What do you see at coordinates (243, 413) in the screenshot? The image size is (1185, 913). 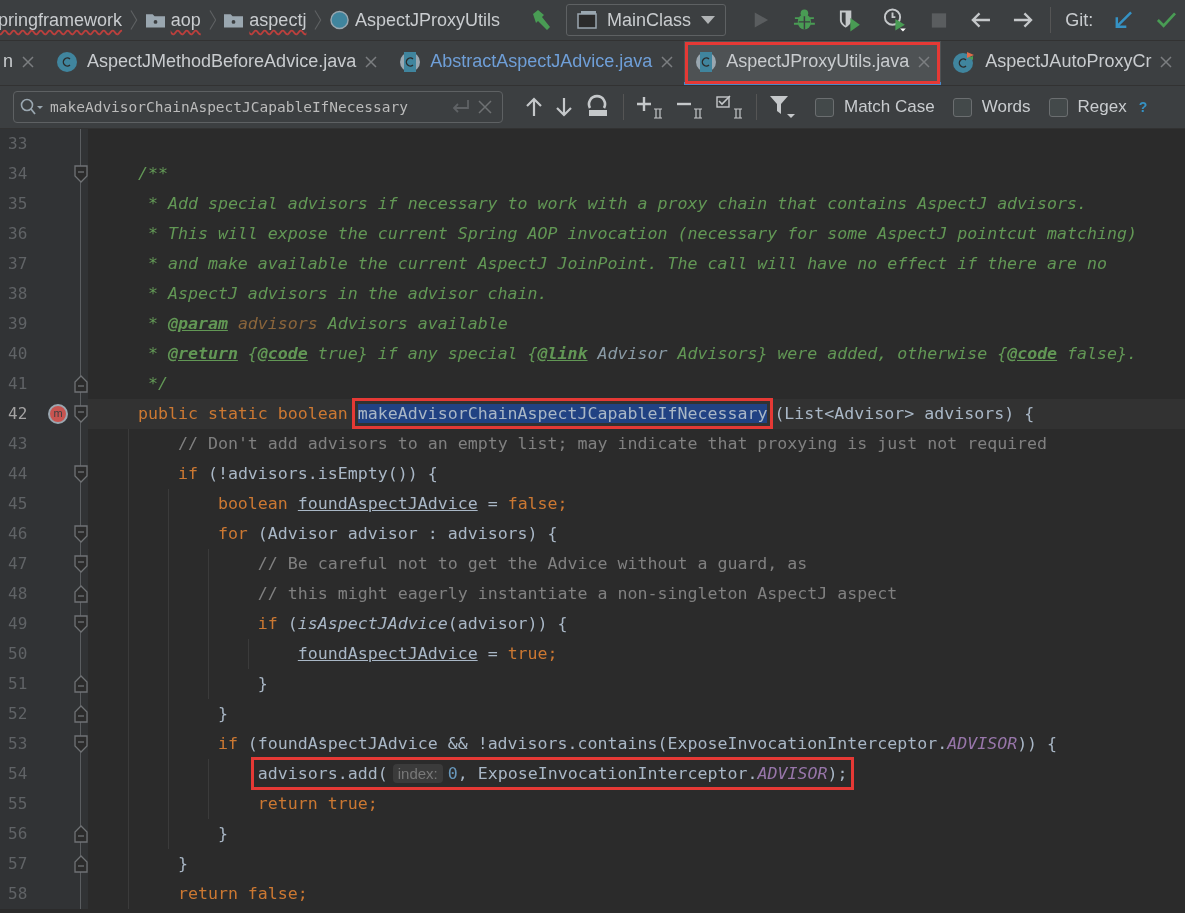 I see `keyword: public static boolean` at bounding box center [243, 413].